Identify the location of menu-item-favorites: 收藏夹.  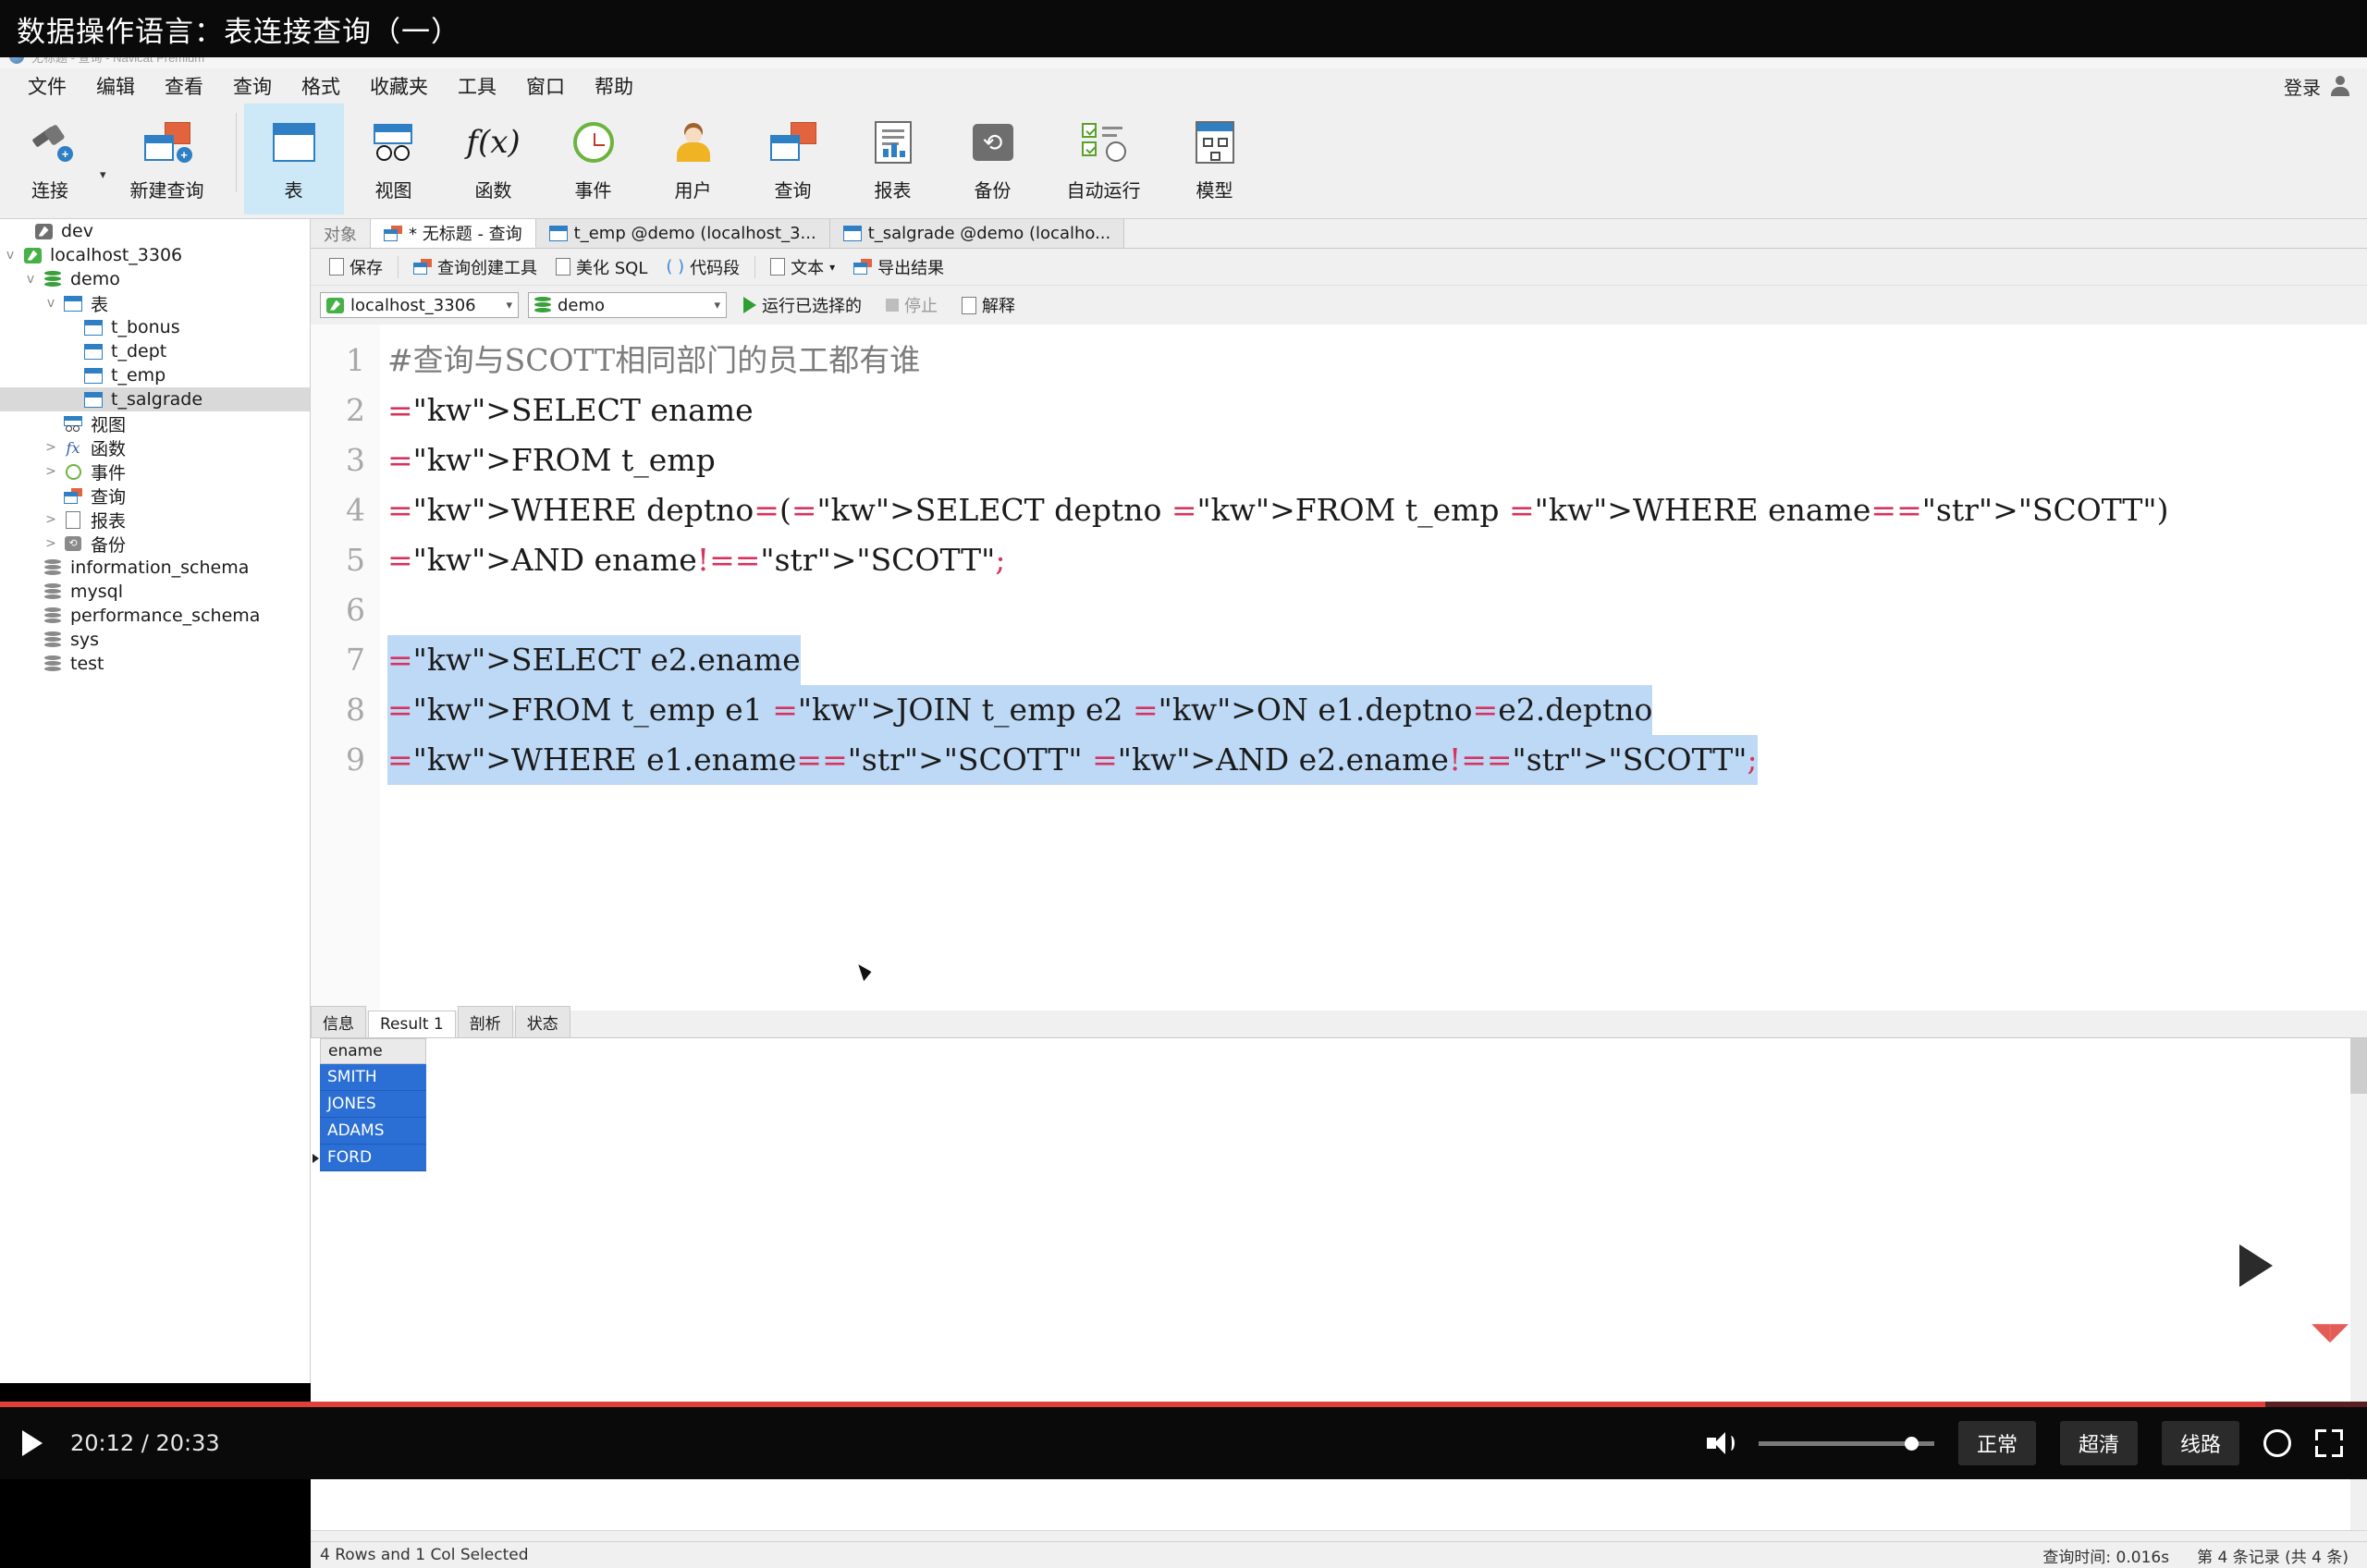
(399, 86).